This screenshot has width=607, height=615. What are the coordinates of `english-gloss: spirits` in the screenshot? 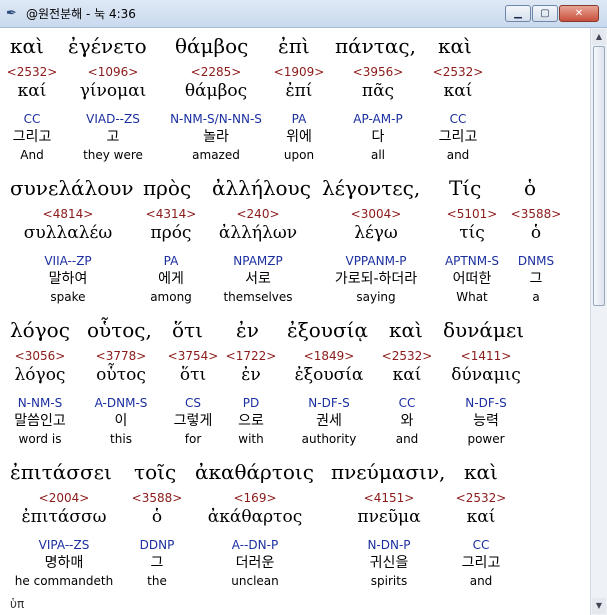 It's located at (389, 581).